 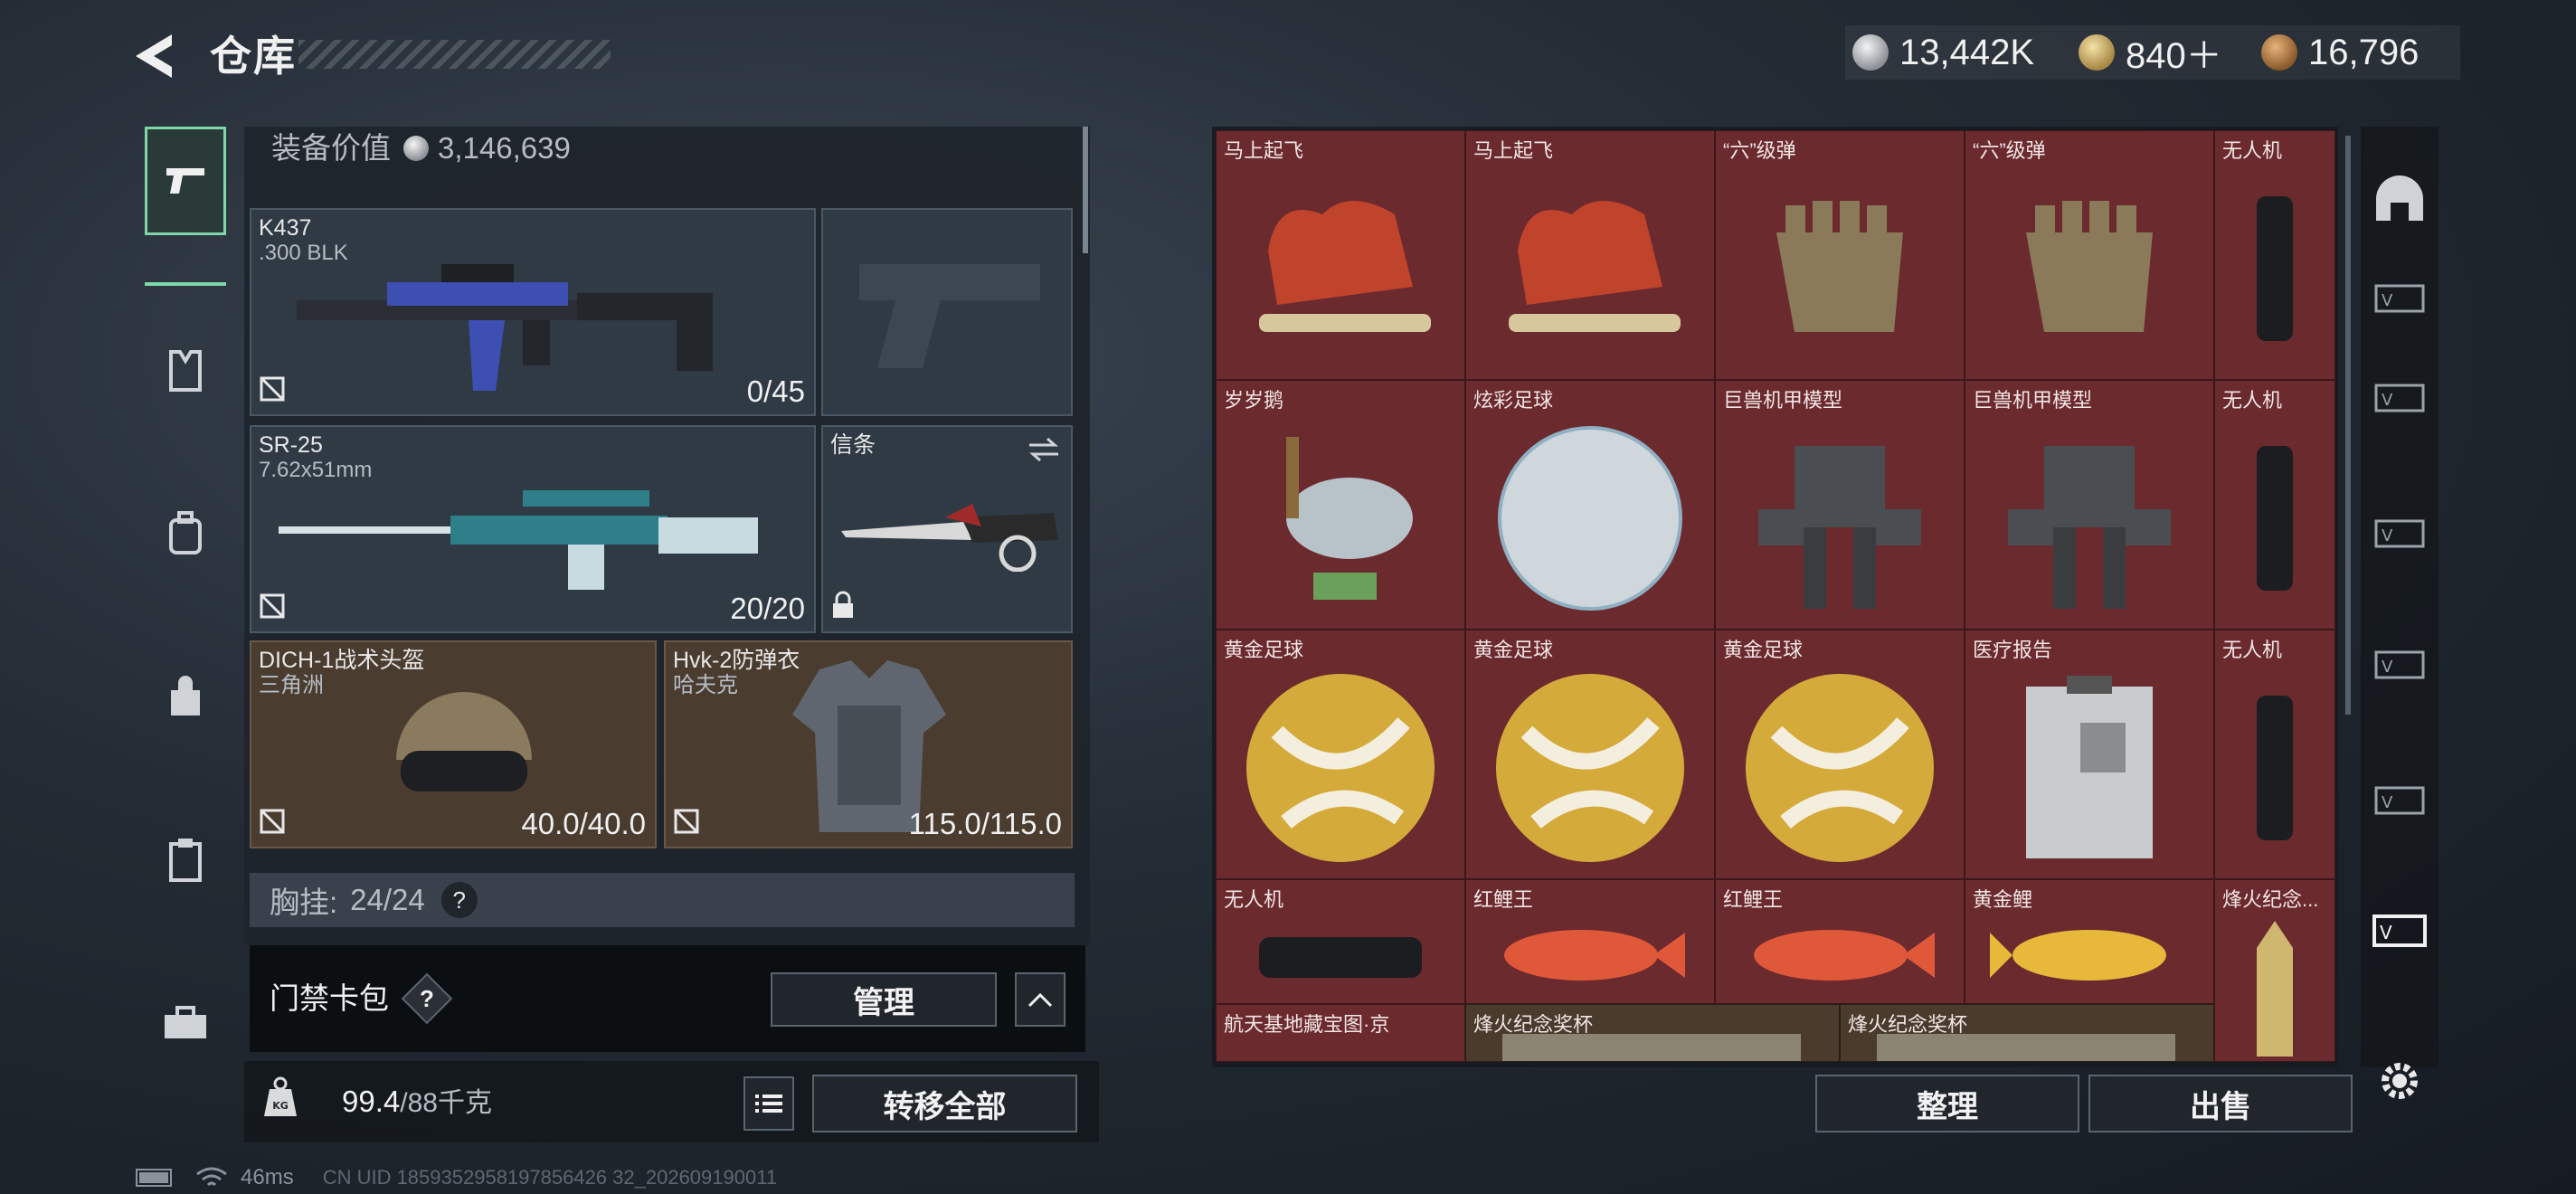 What do you see at coordinates (2399, 665) in the screenshot?
I see `tab-storage-4: V` at bounding box center [2399, 665].